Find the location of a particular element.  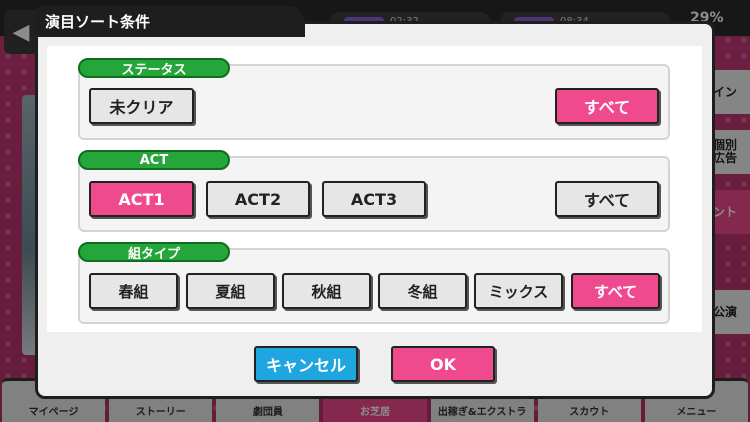

filter-uncleared-button: 未クリア is located at coordinates (141, 106).